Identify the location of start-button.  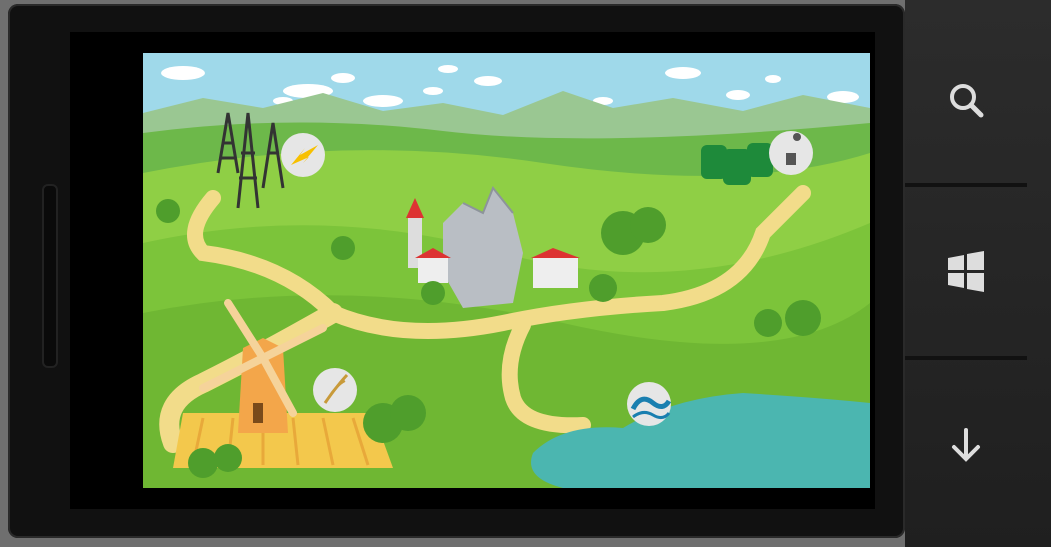
(966, 272).